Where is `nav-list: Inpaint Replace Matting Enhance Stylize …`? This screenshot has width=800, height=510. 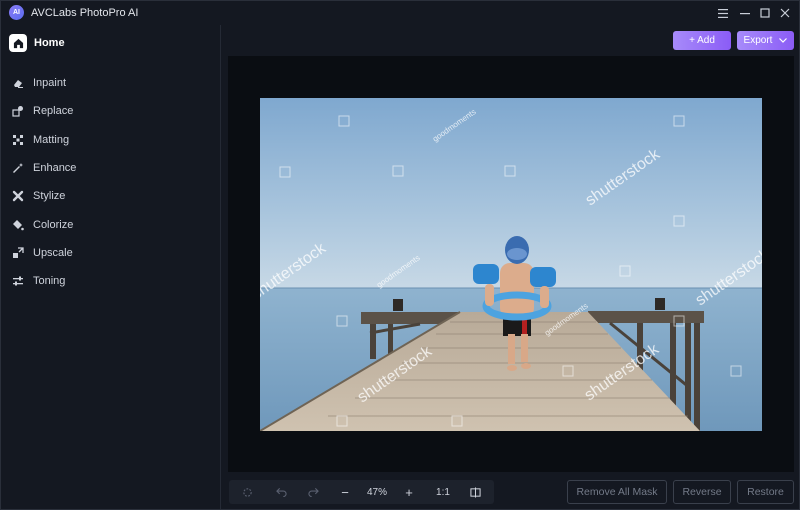
nav-list: Inpaint Replace Matting Enhance Stylize … is located at coordinates (110, 182).